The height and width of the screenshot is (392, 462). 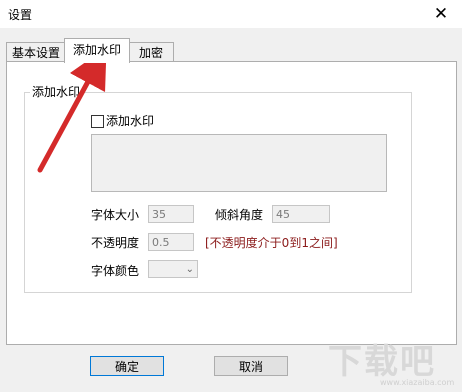 What do you see at coordinates (382, 362) in the screenshot?
I see `site-logo-watermark: 下载吧` at bounding box center [382, 362].